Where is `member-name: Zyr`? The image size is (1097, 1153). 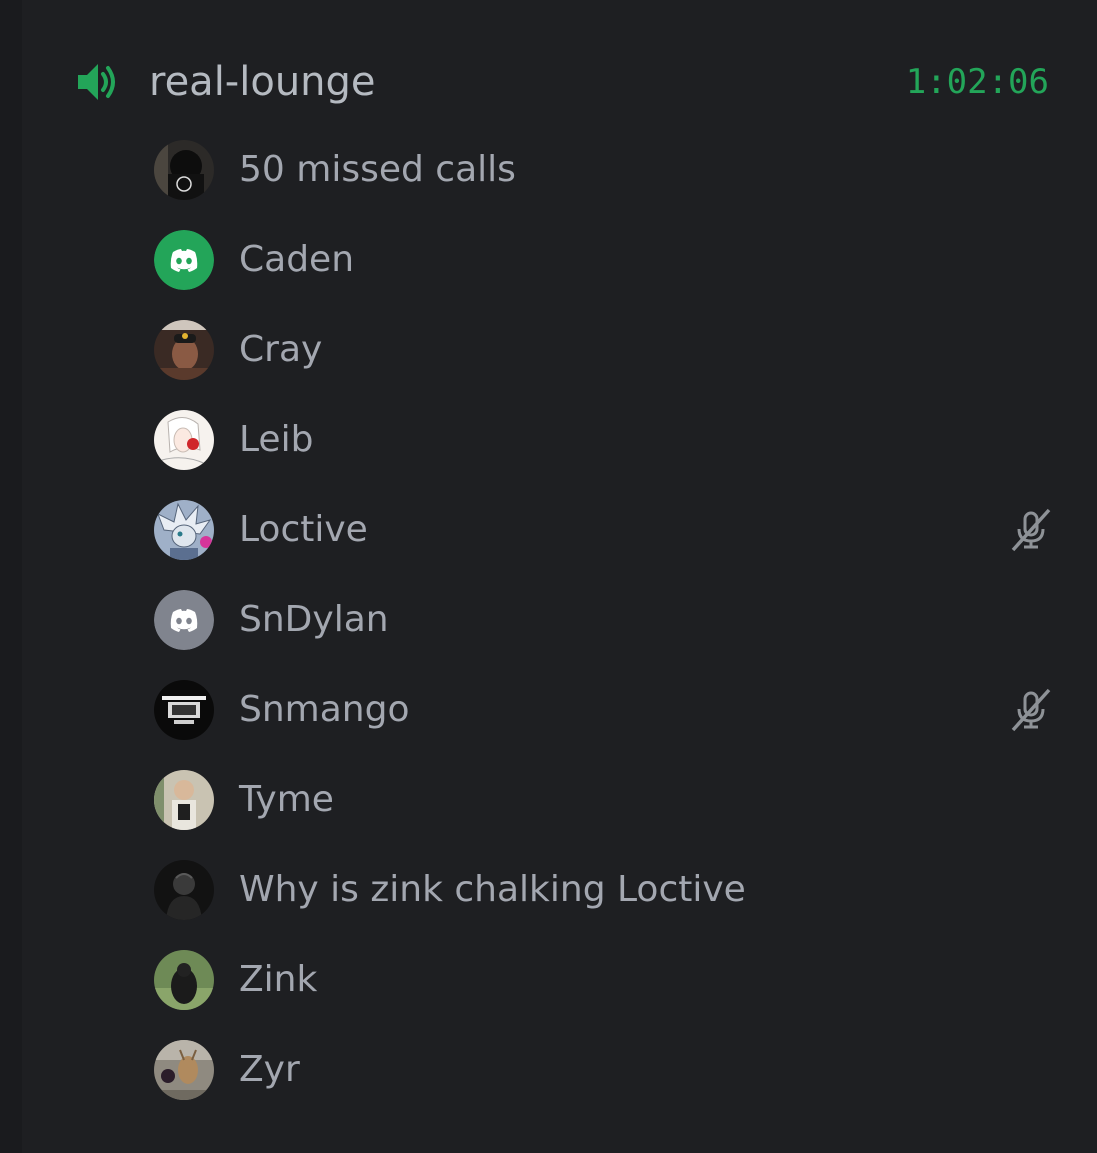 member-name: Zyr is located at coordinates (269, 1069).